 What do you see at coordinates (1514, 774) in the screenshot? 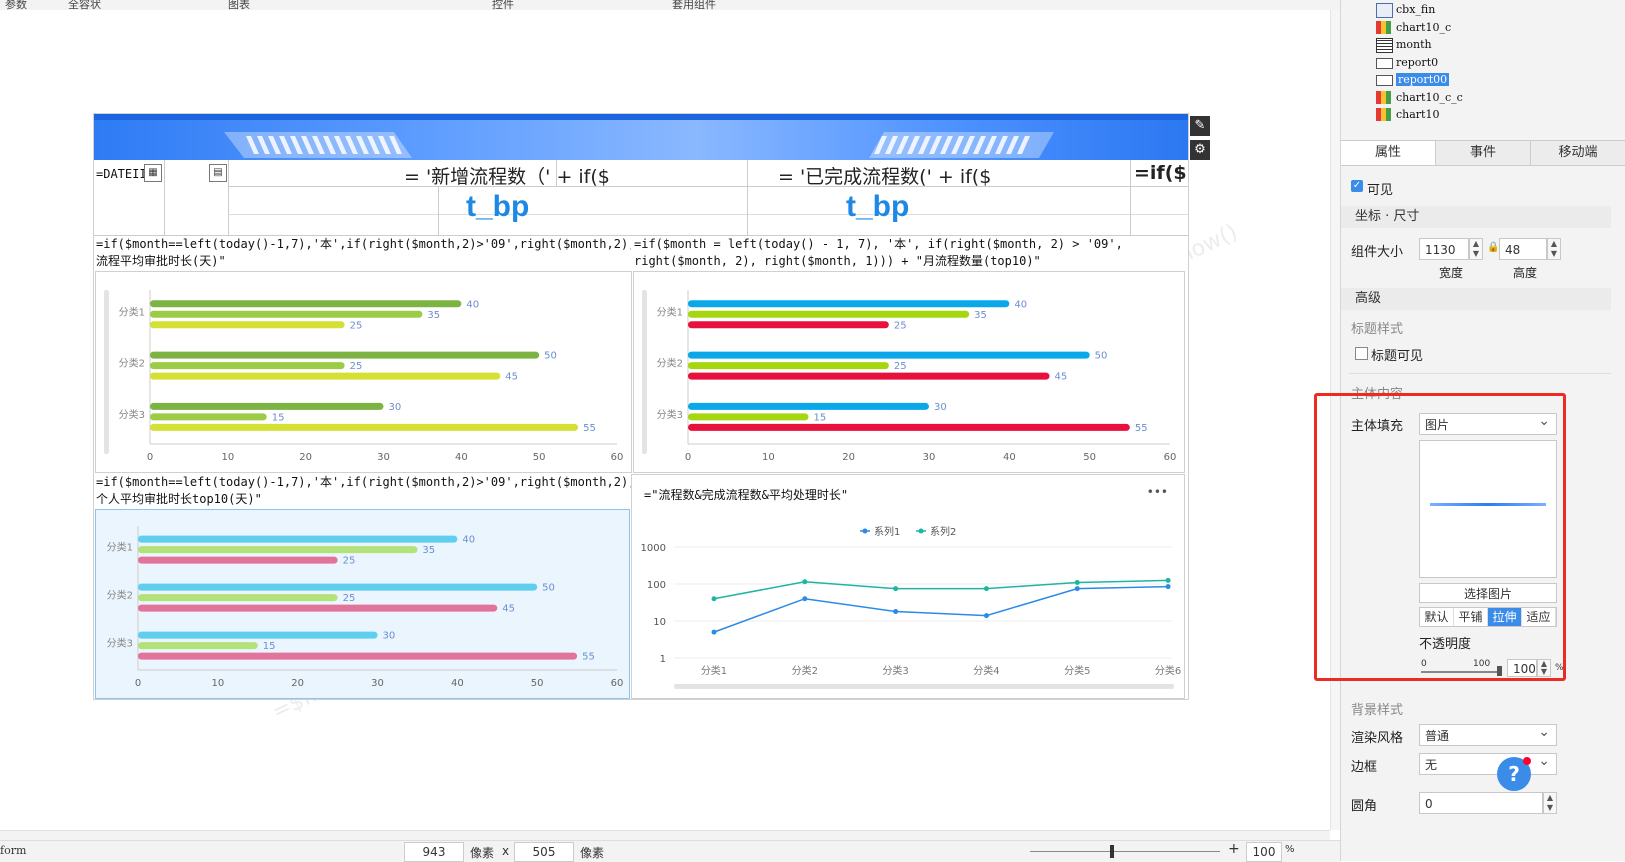
I see `help-icon: ?` at bounding box center [1514, 774].